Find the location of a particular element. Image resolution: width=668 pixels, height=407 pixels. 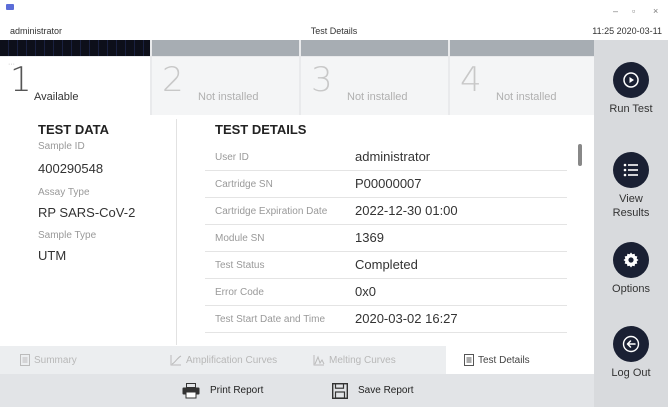

log-out-label: Log Out is located at coordinates (631, 373).